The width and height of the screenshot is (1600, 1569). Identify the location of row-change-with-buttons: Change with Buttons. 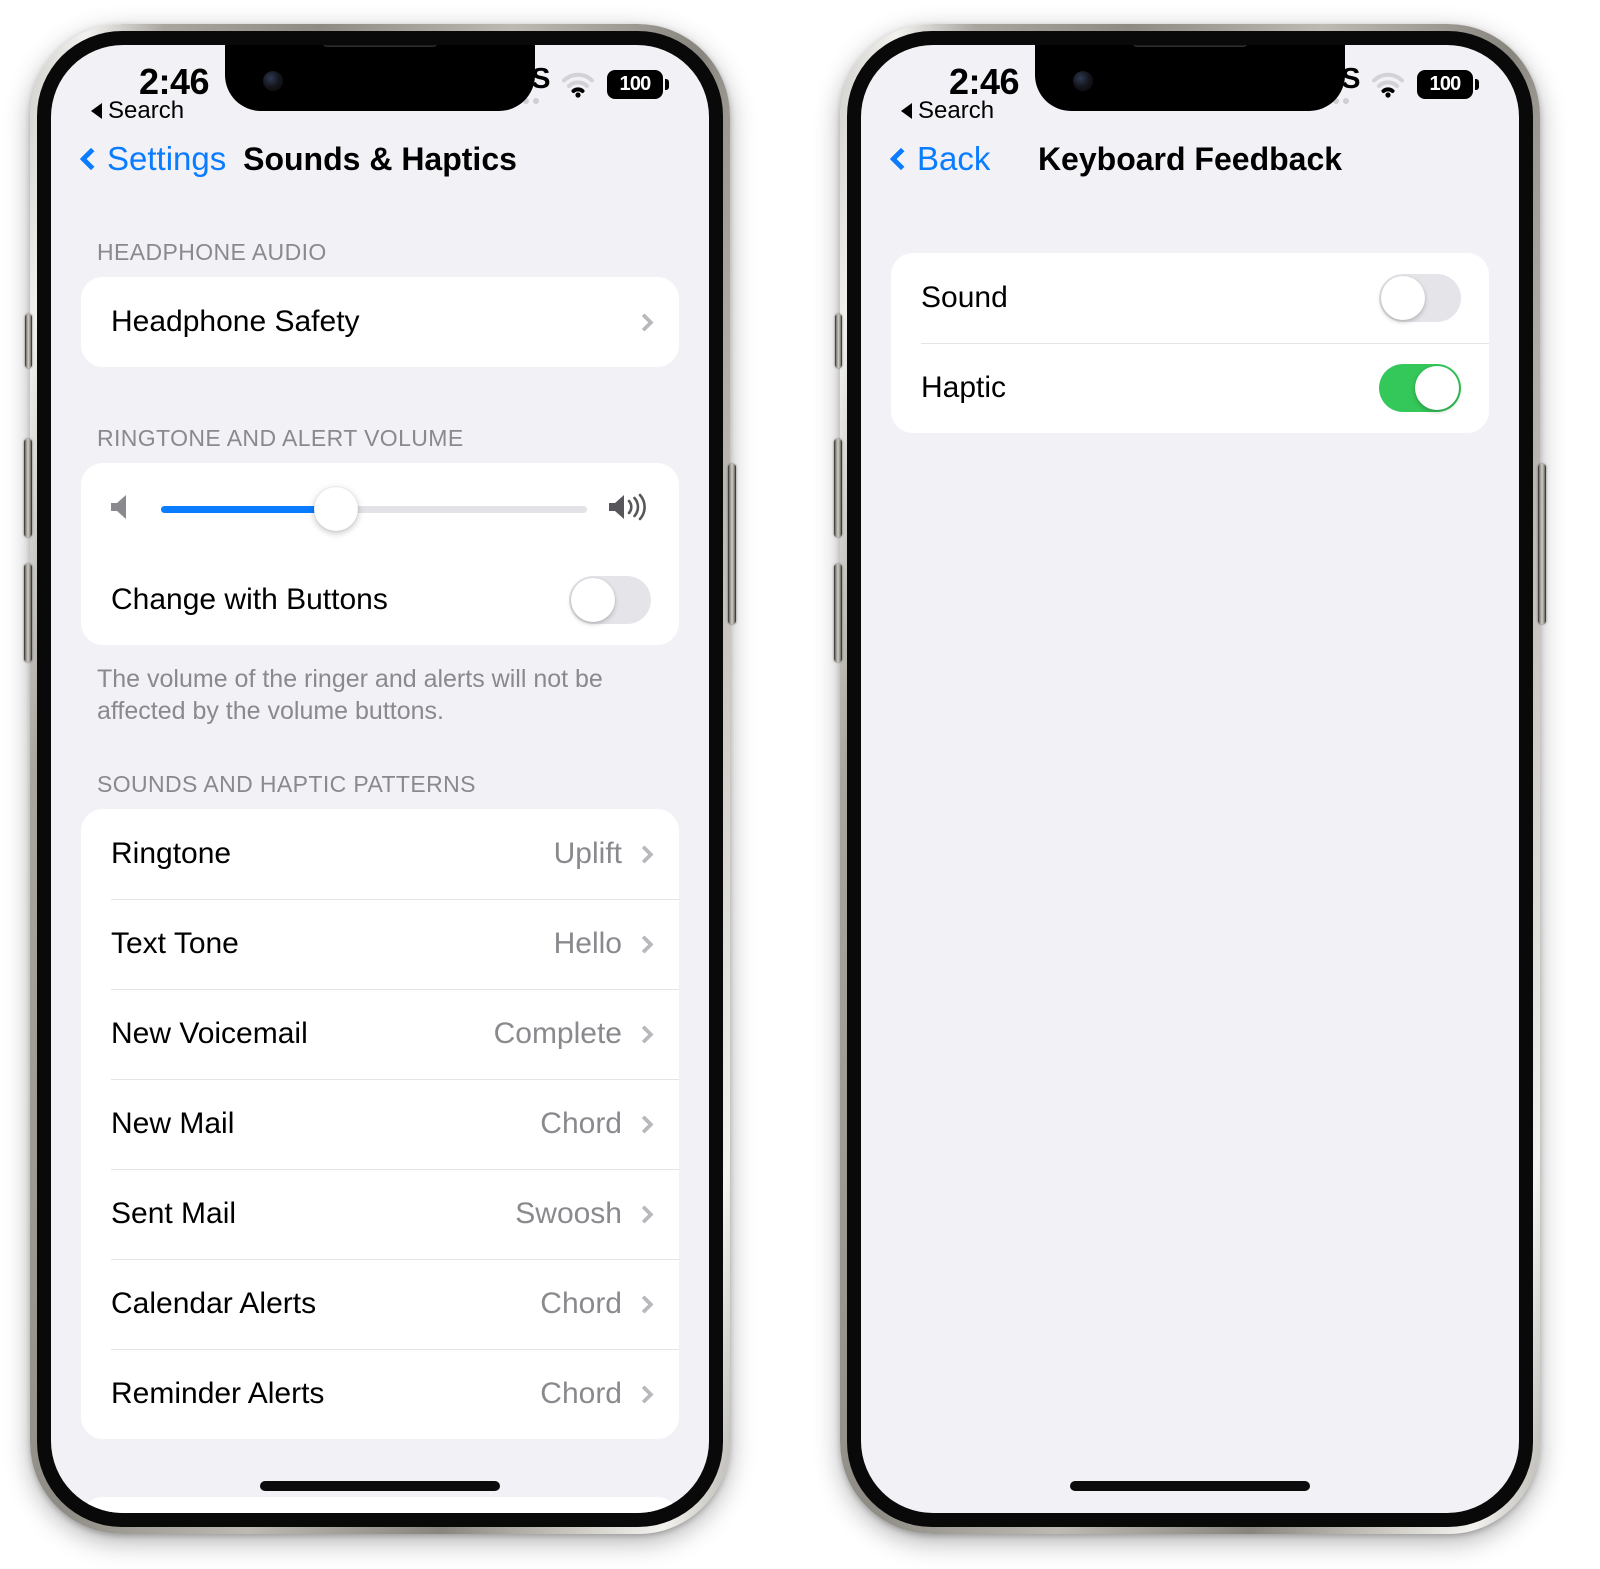
(380, 600).